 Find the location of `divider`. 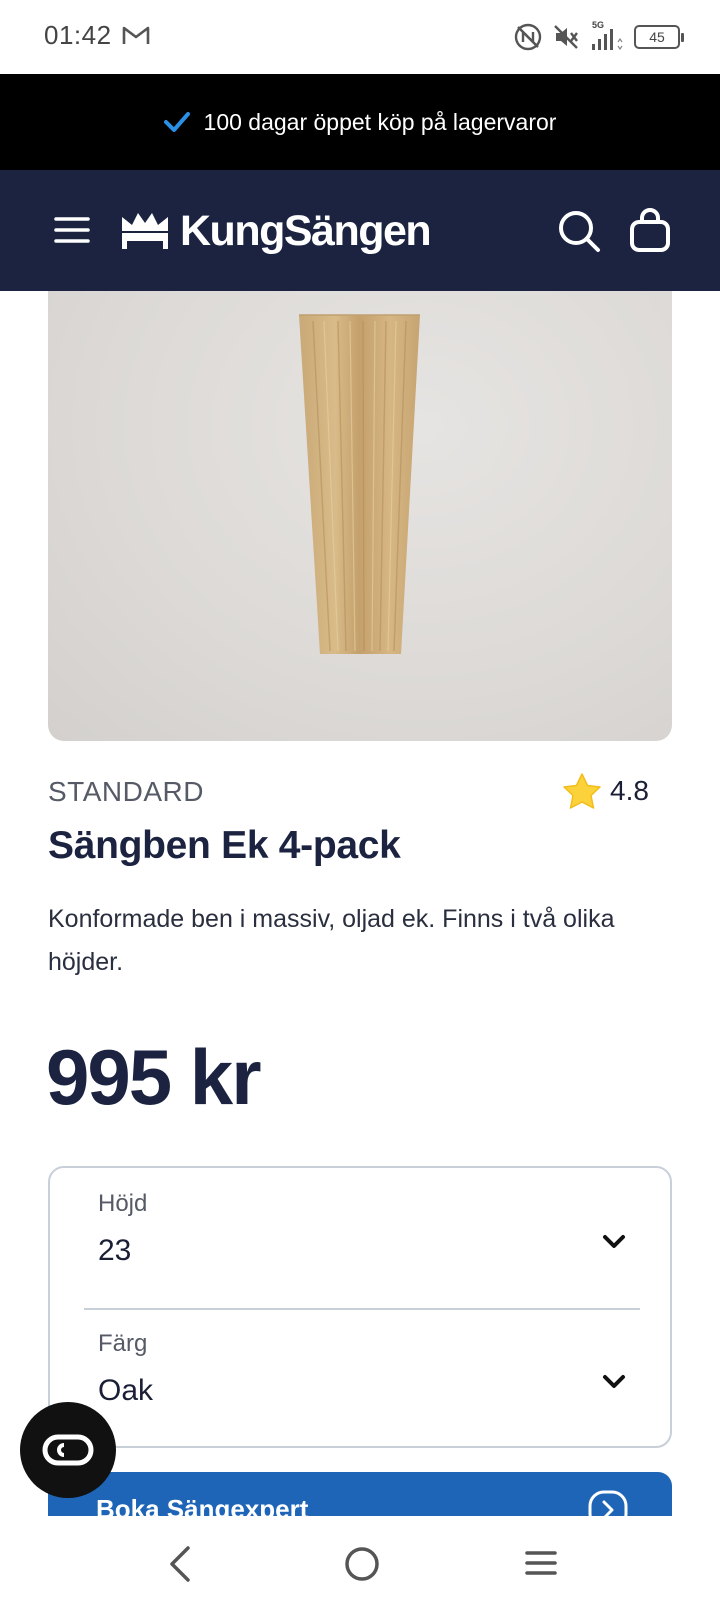

divider is located at coordinates (362, 1309).